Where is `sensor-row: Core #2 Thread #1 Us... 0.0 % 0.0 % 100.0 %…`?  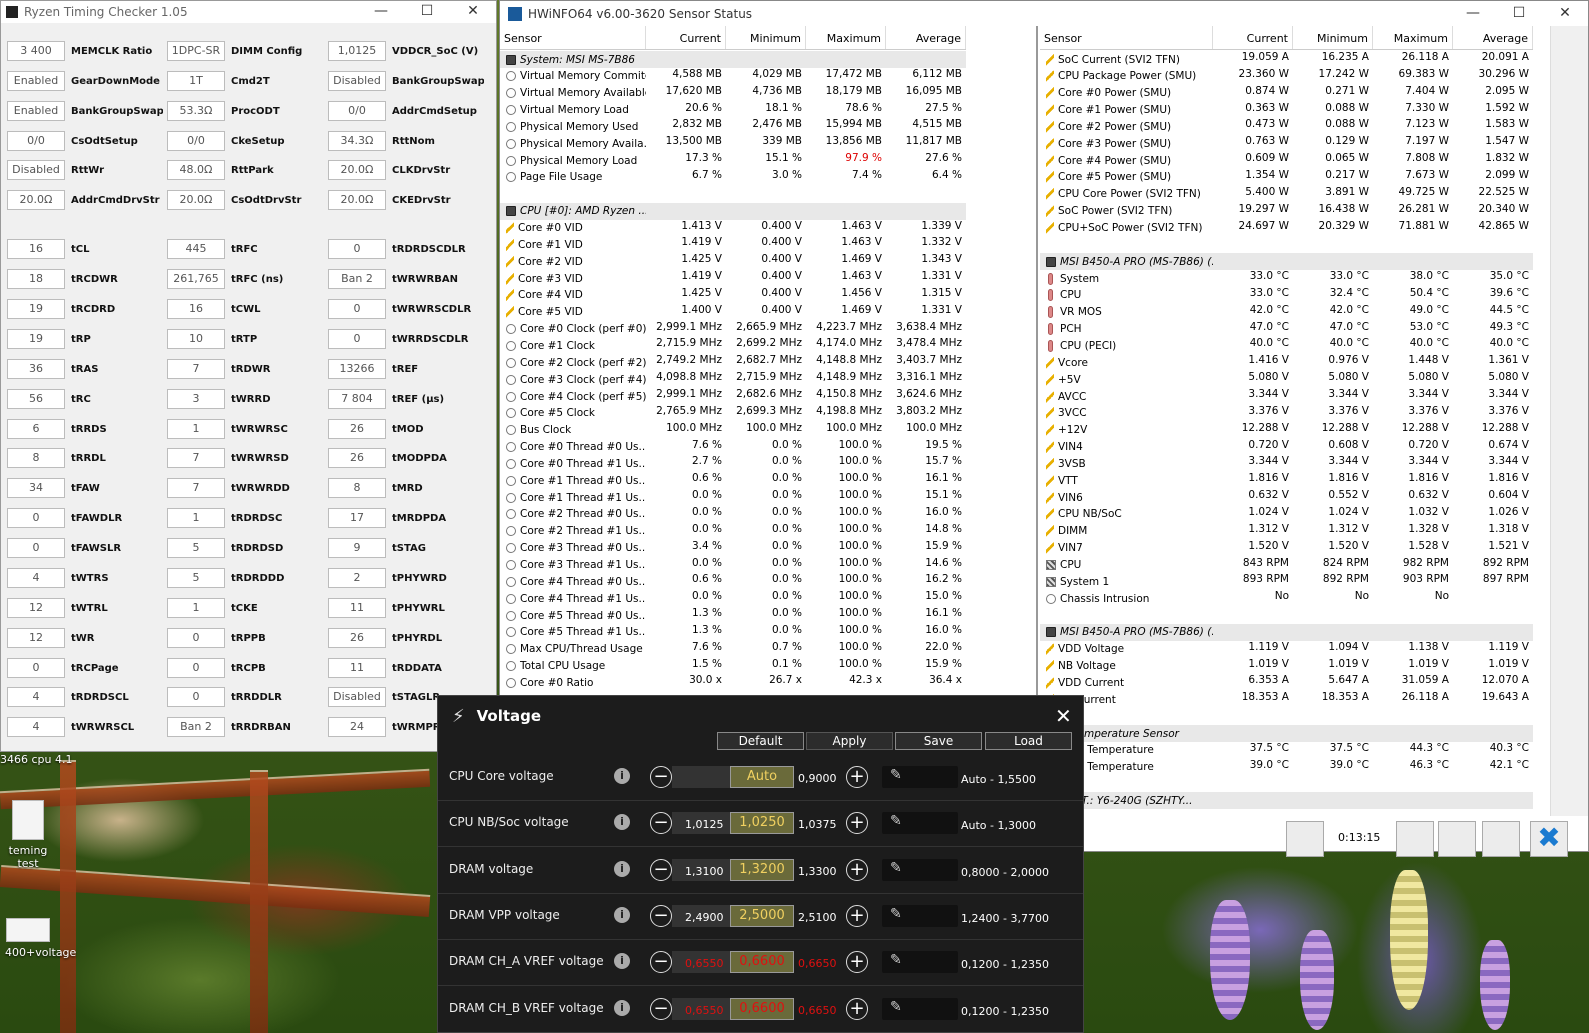 sensor-row: Core #2 Thread #1 Us... 0.0 % 0.0 % 100.0 %… is located at coordinates (733, 531).